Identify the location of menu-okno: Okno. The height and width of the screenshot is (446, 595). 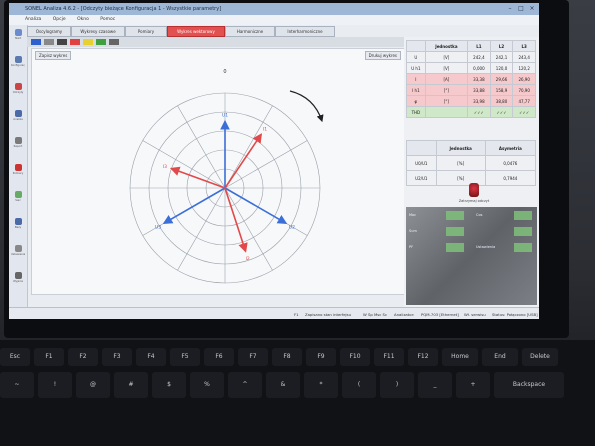
(83, 19).